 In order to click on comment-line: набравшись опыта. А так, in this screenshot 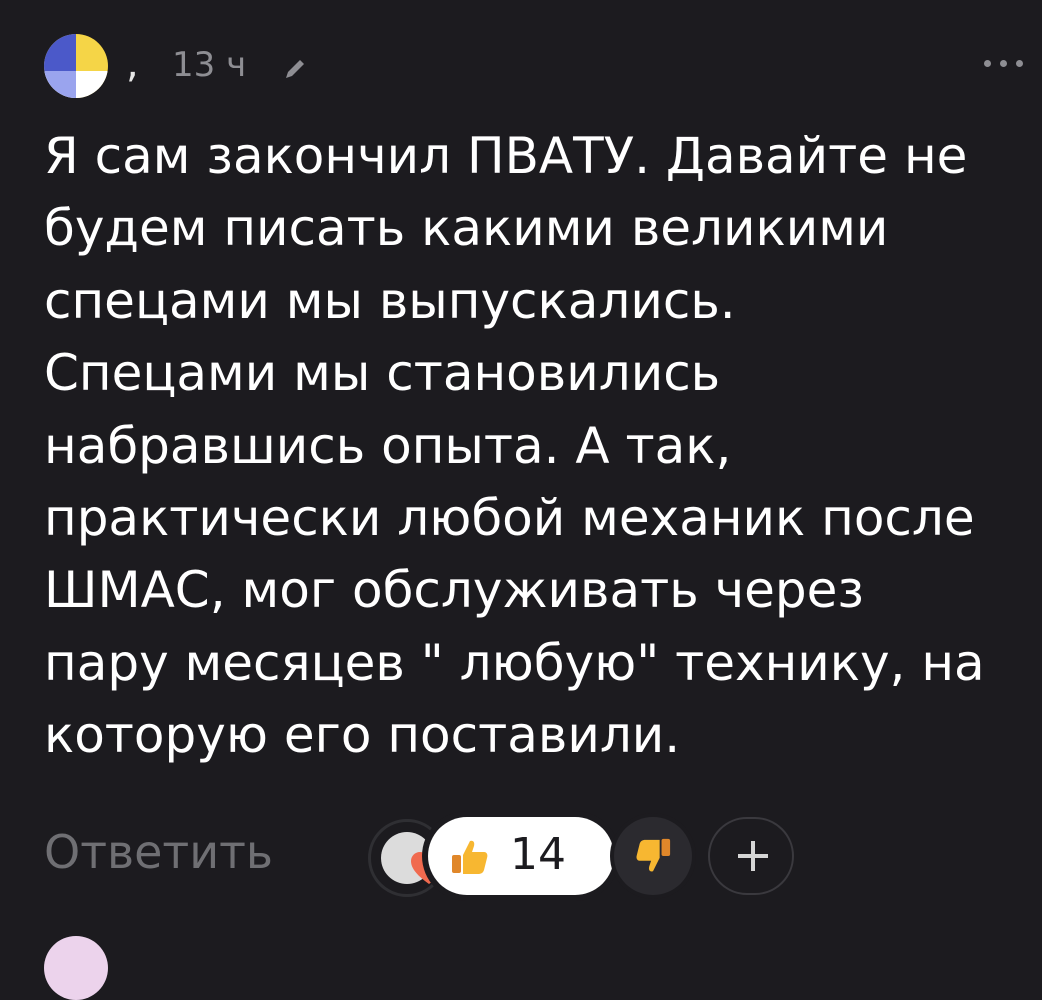, I will do `click(388, 445)`.